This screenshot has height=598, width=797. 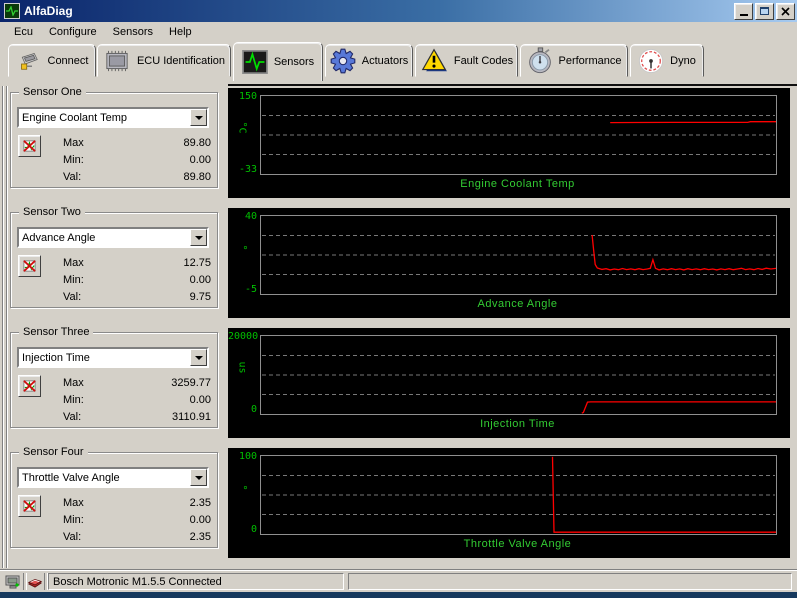 I want to click on chart-title: Advance Angle, so click(x=517, y=304).